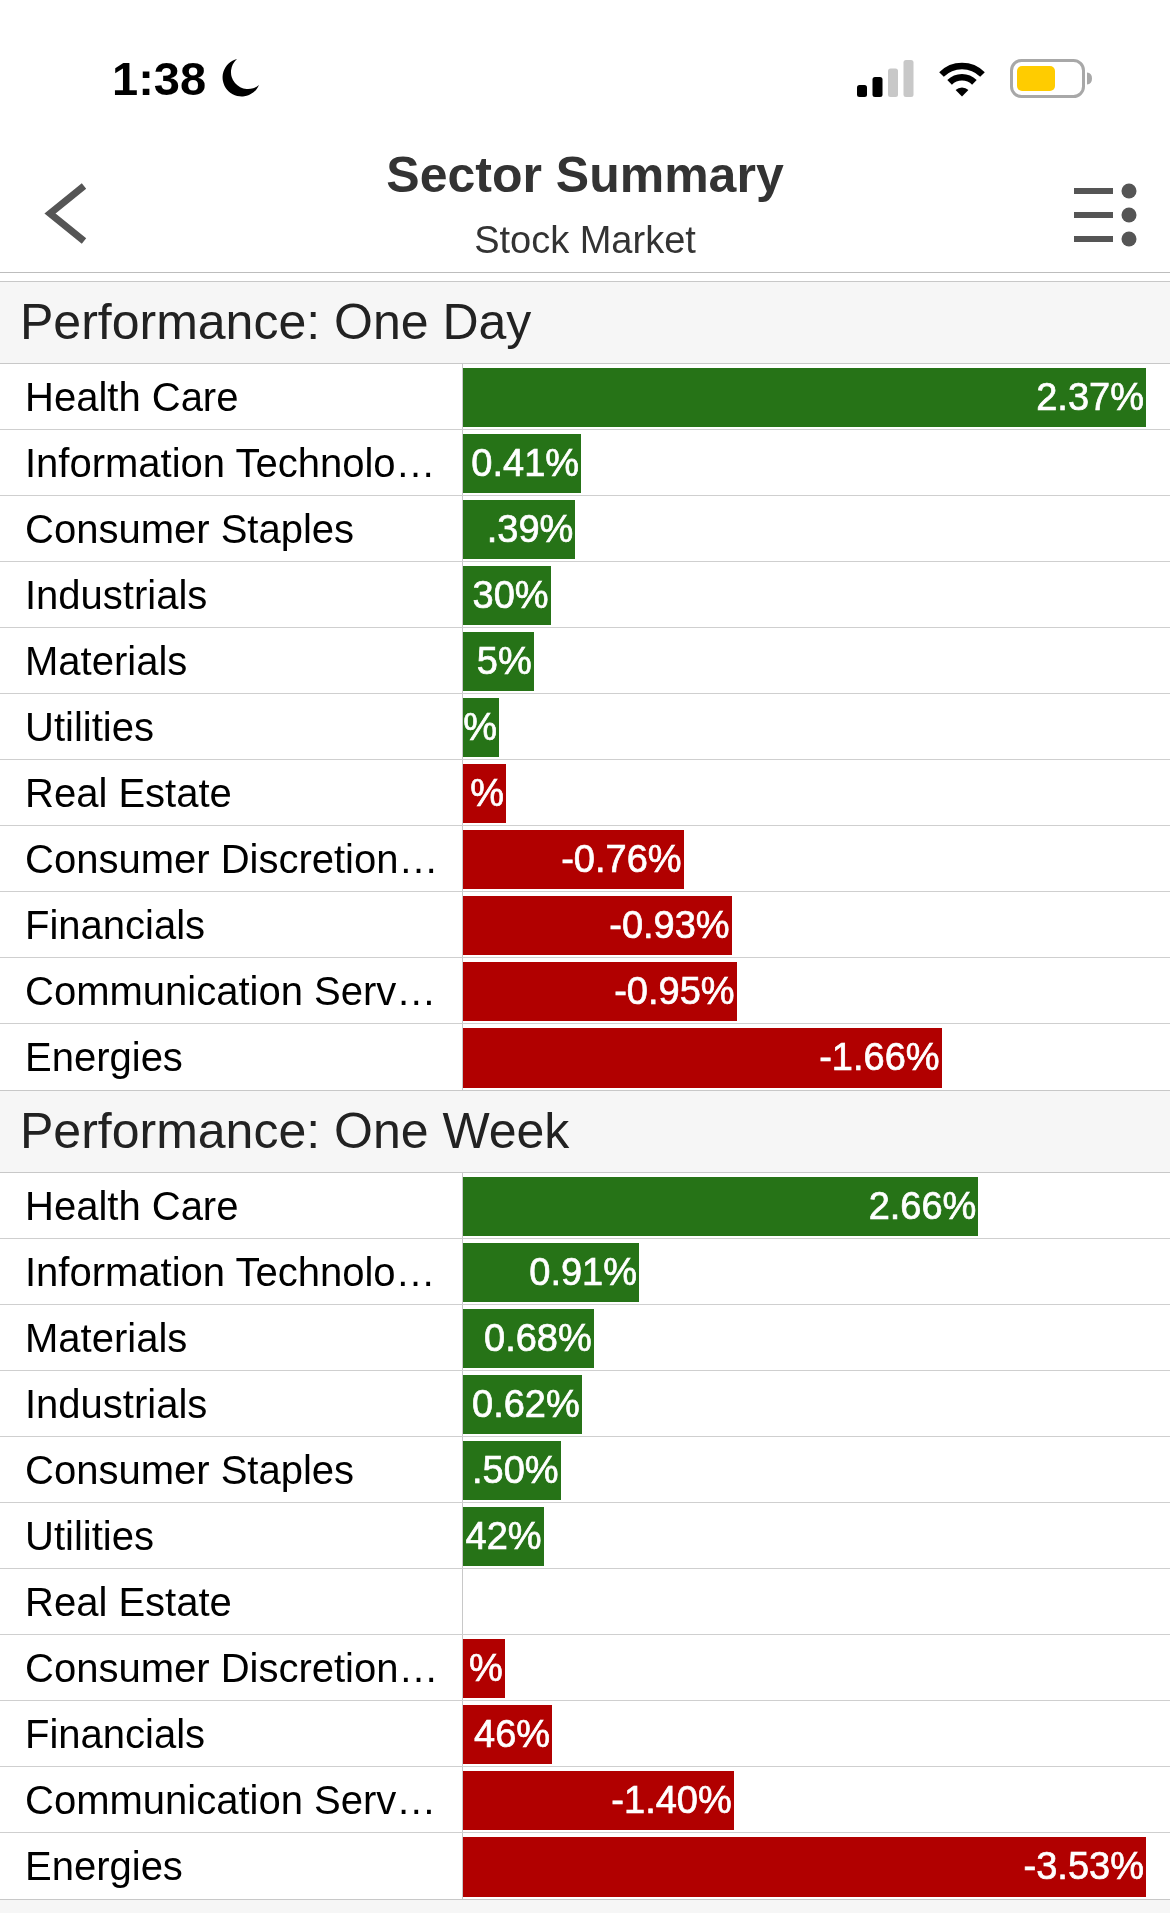 Image resolution: width=1170 pixels, height=1913 pixels. Describe the element at coordinates (585, 1131) in the screenshot. I see `section-title: Performance: One Week` at that location.